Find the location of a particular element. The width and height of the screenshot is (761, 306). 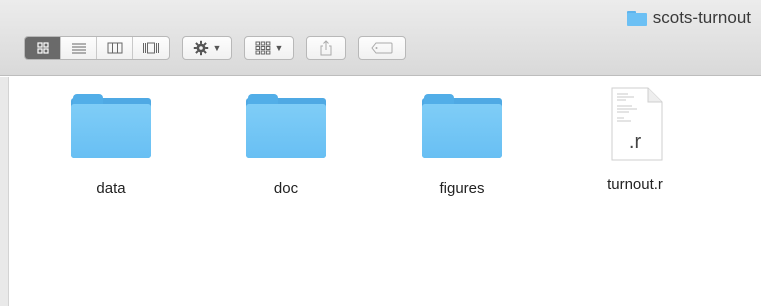

file-extension-label: .r is located at coordinates (635, 142).